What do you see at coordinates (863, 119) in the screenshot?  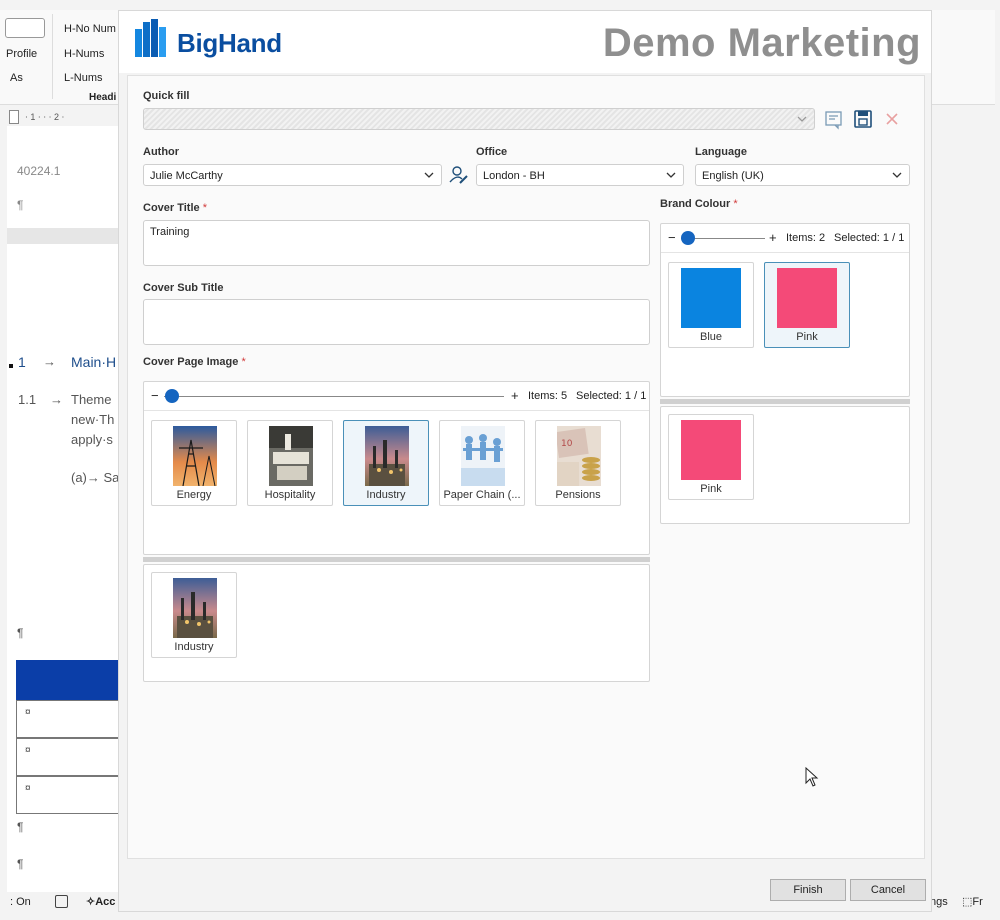 I see `save-icon` at bounding box center [863, 119].